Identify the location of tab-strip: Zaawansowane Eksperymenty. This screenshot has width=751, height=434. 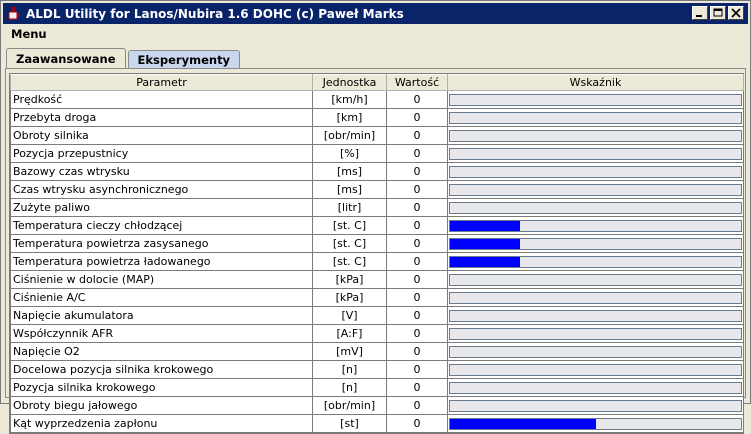
(124, 58).